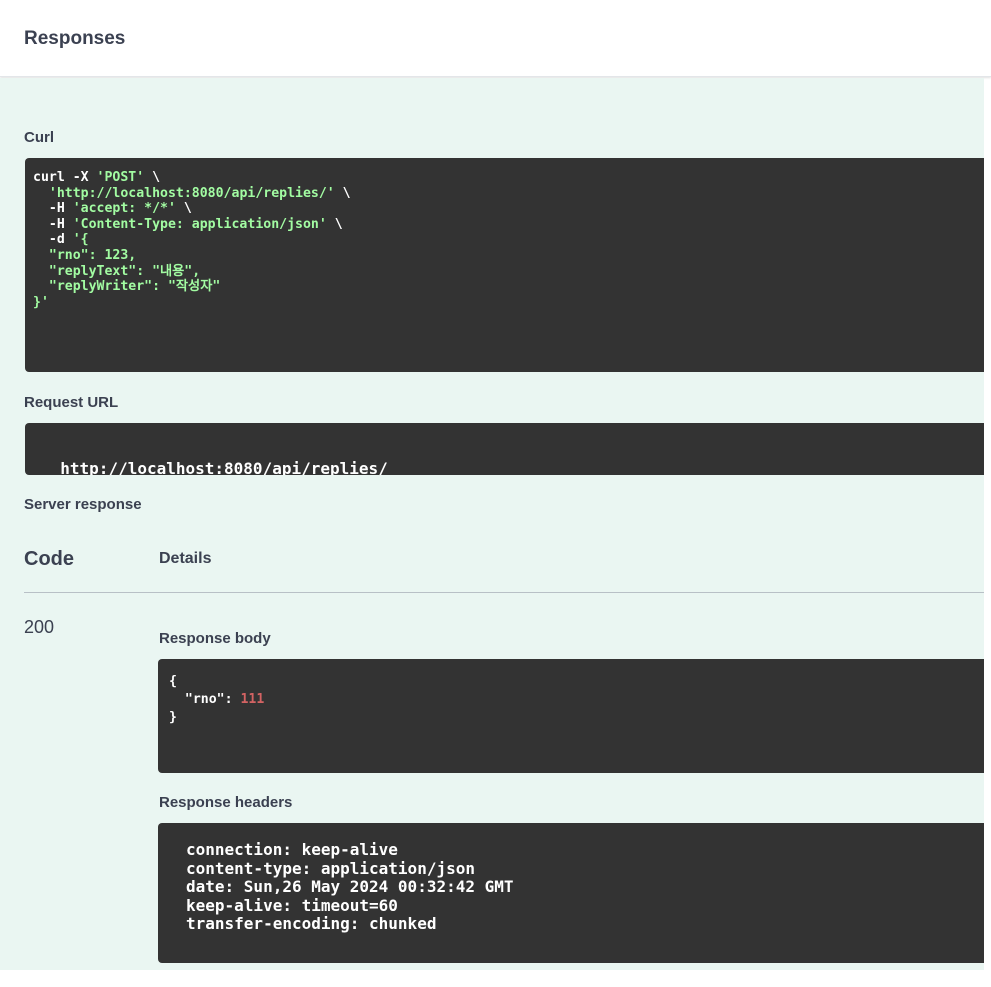 This screenshot has width=991, height=987. Describe the element at coordinates (124, 271) in the screenshot. I see `curl-string: "replyText": "내용",` at that location.